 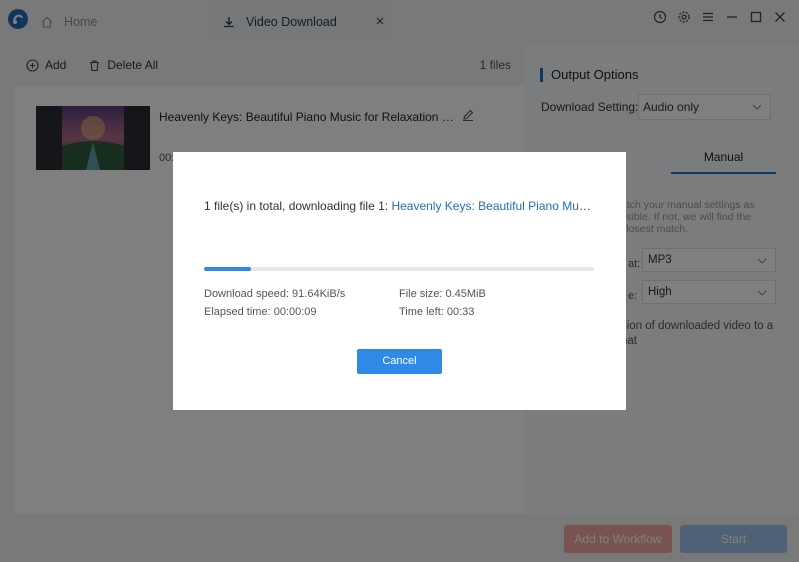 What do you see at coordinates (227, 269) in the screenshot?
I see `progress-bar-fill` at bounding box center [227, 269].